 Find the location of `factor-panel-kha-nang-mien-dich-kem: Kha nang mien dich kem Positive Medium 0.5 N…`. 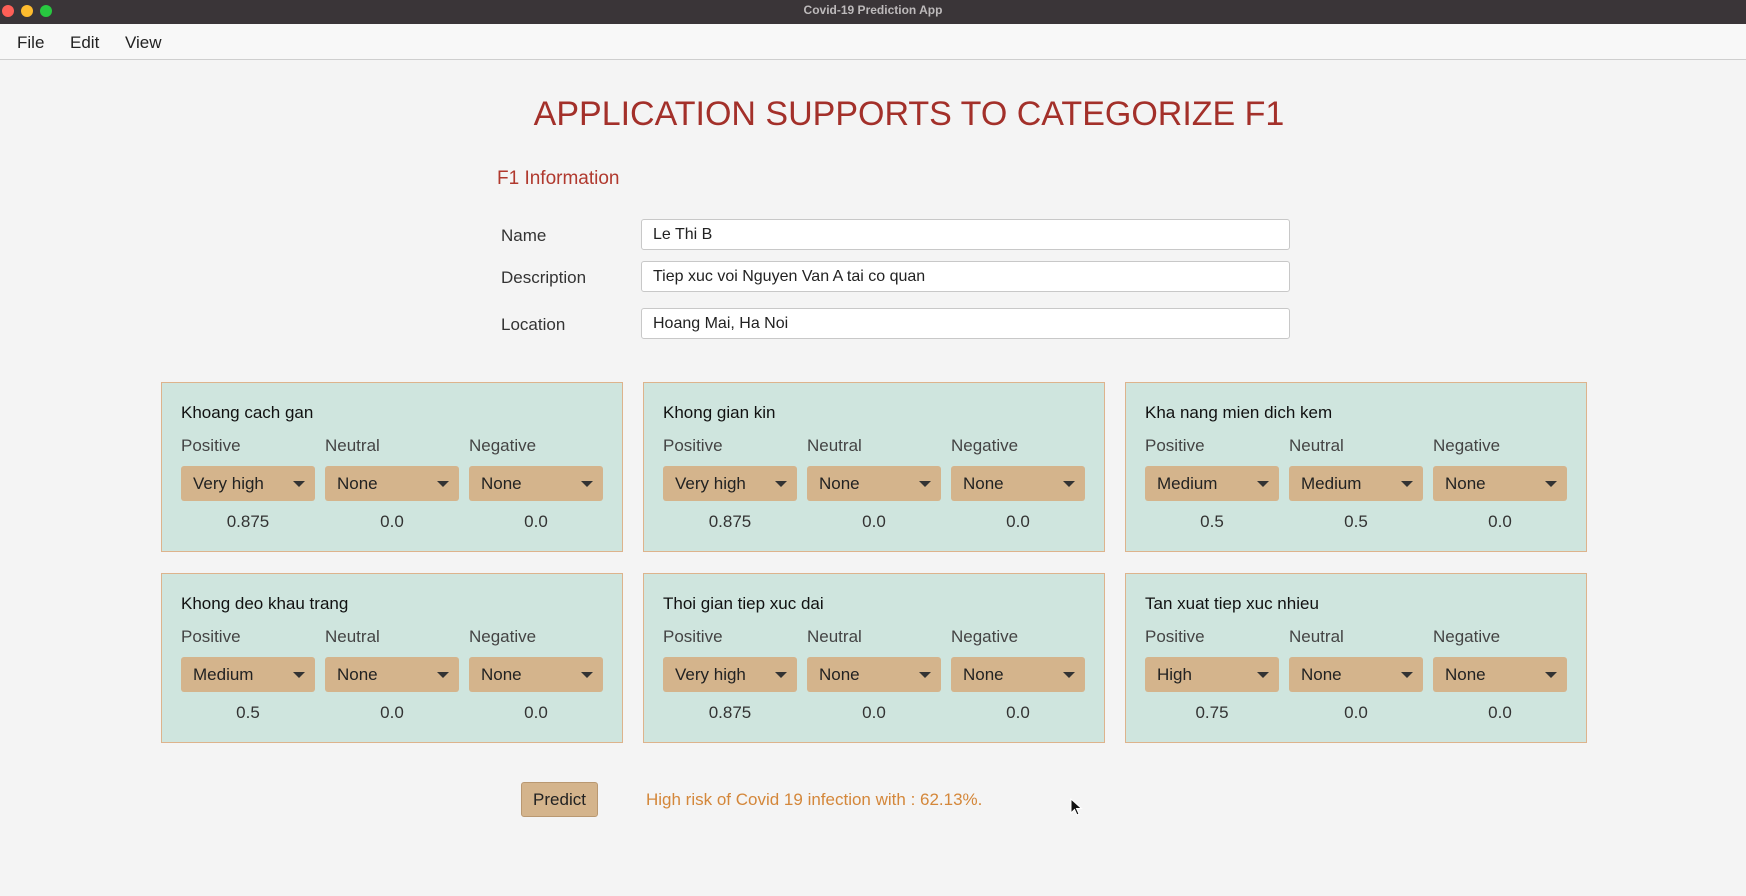

factor-panel-kha-nang-mien-dich-kem: Kha nang mien dich kem Positive Medium 0.5 N… is located at coordinates (1356, 467).